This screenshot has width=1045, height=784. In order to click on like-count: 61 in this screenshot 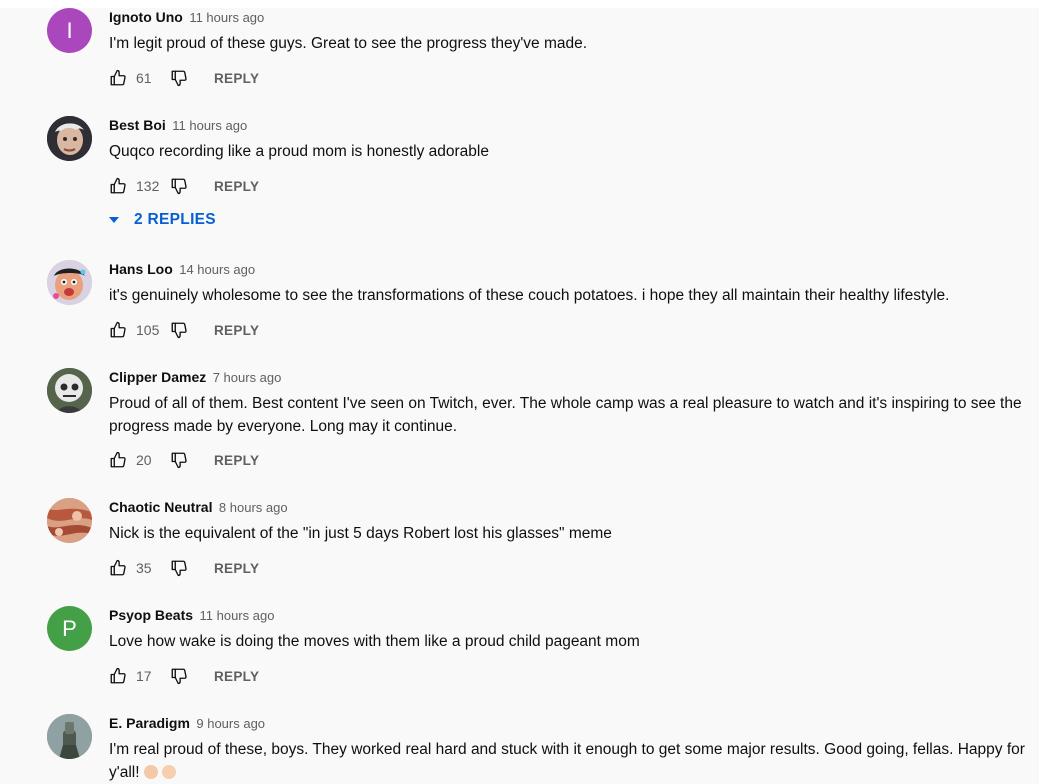, I will do `click(144, 78)`.